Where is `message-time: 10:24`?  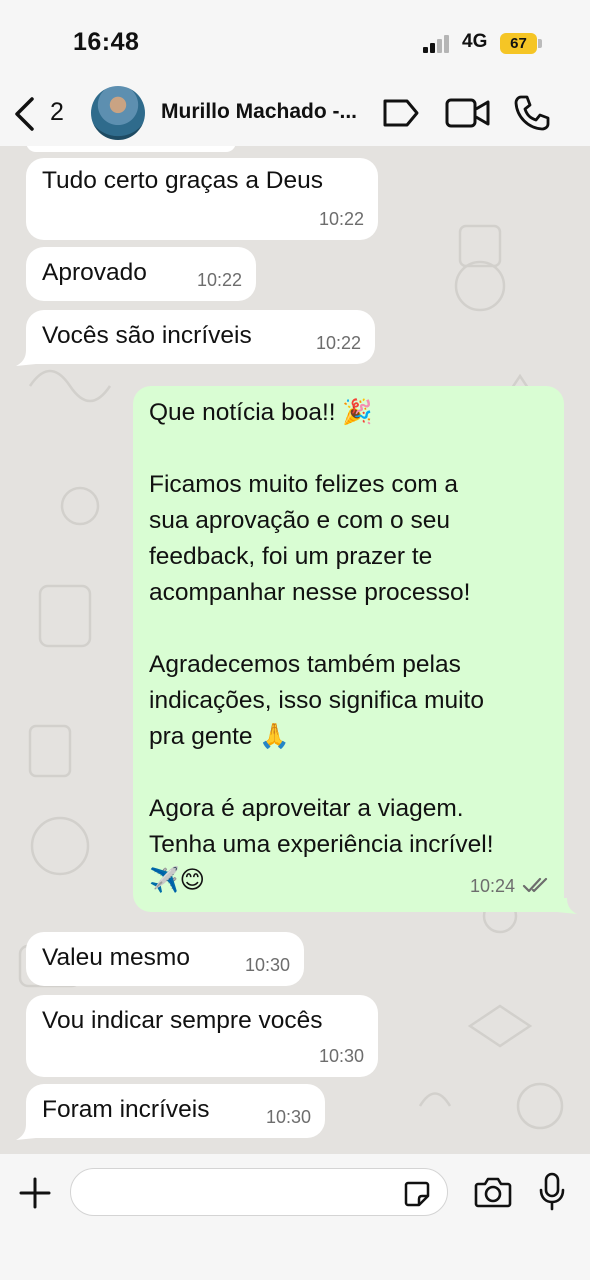 message-time: 10:24 is located at coordinates (492, 886).